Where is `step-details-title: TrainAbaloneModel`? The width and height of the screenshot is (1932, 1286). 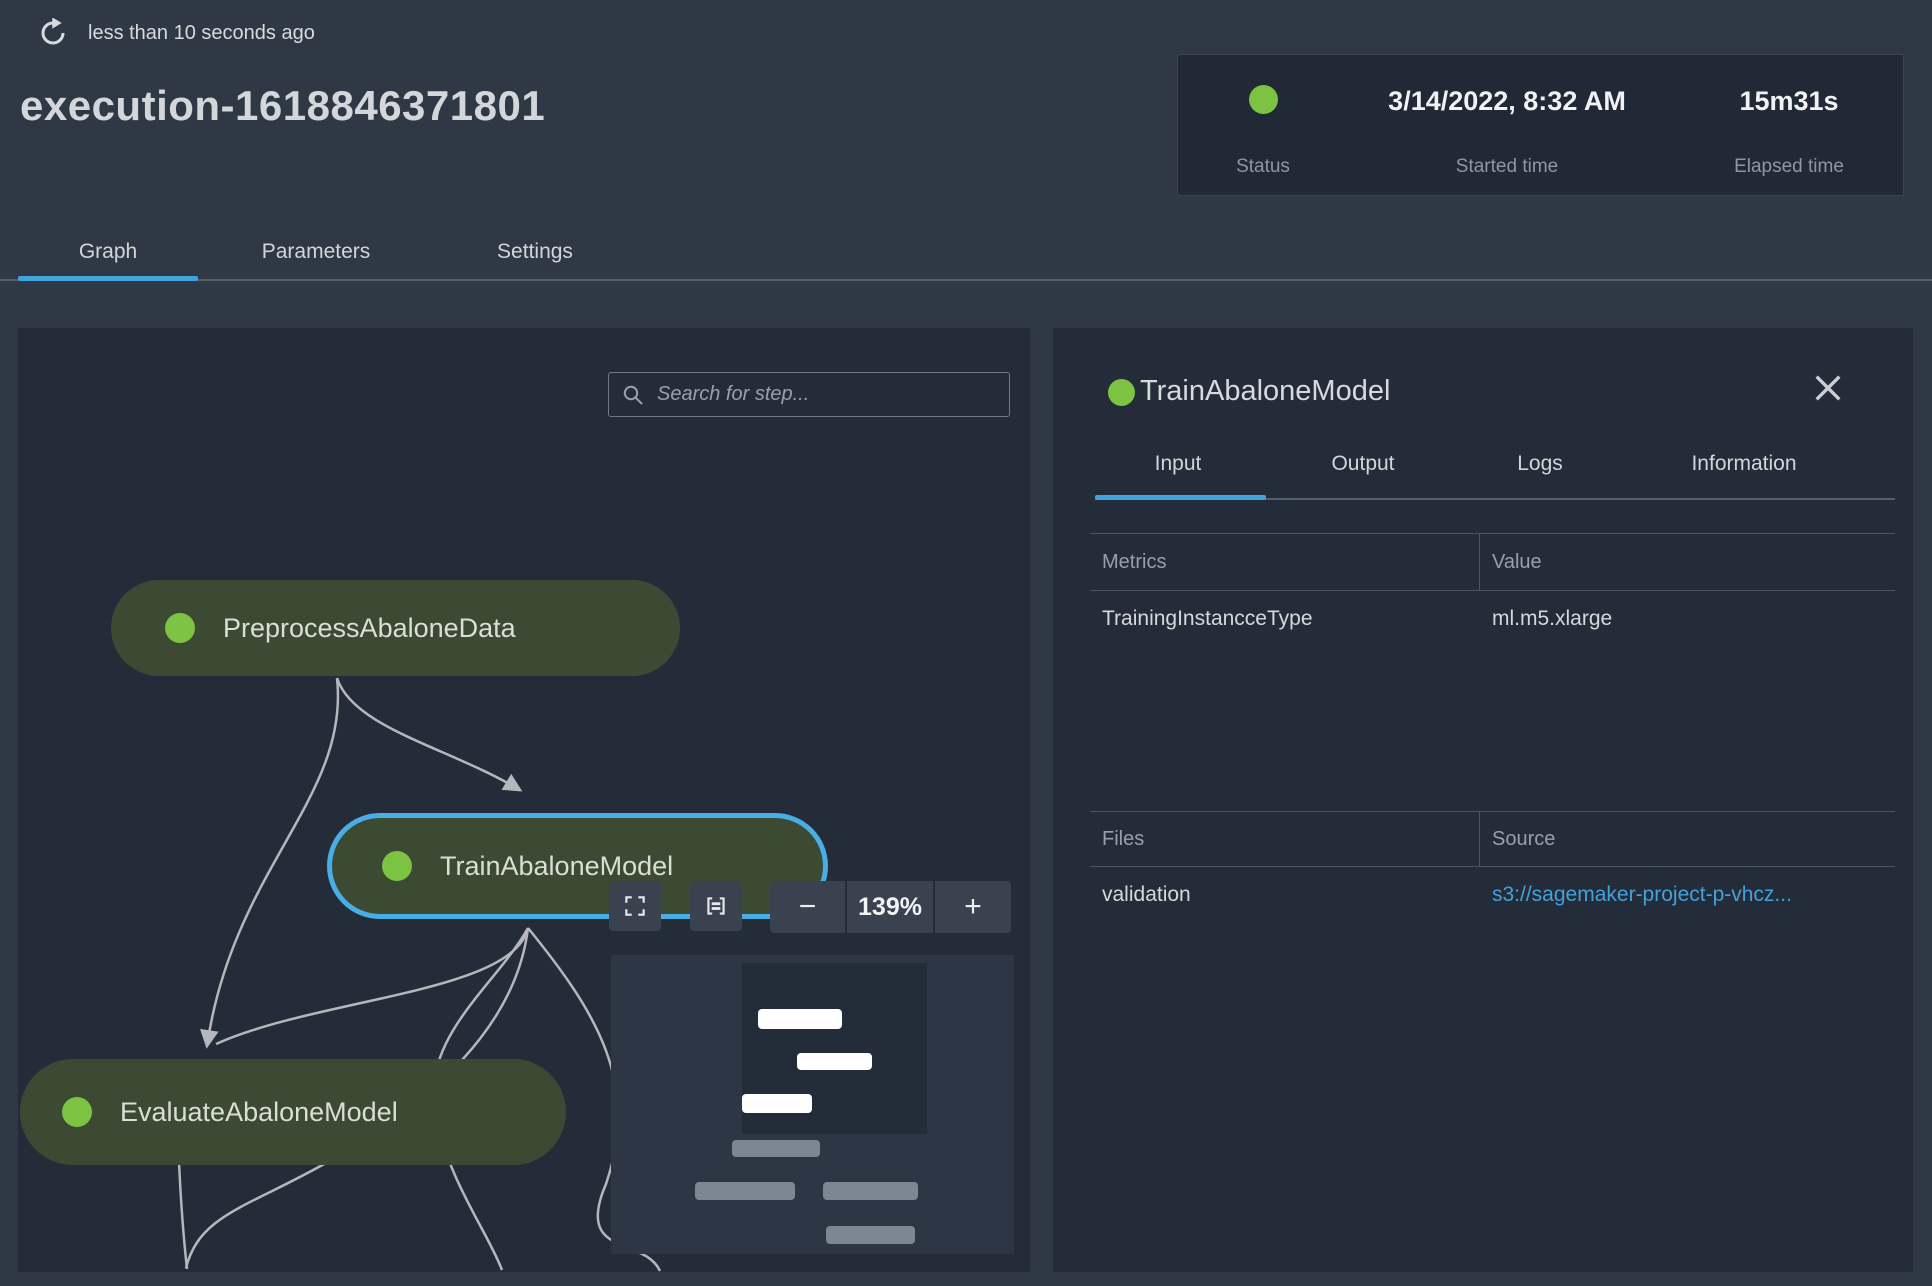 step-details-title: TrainAbaloneModel is located at coordinates (1265, 391).